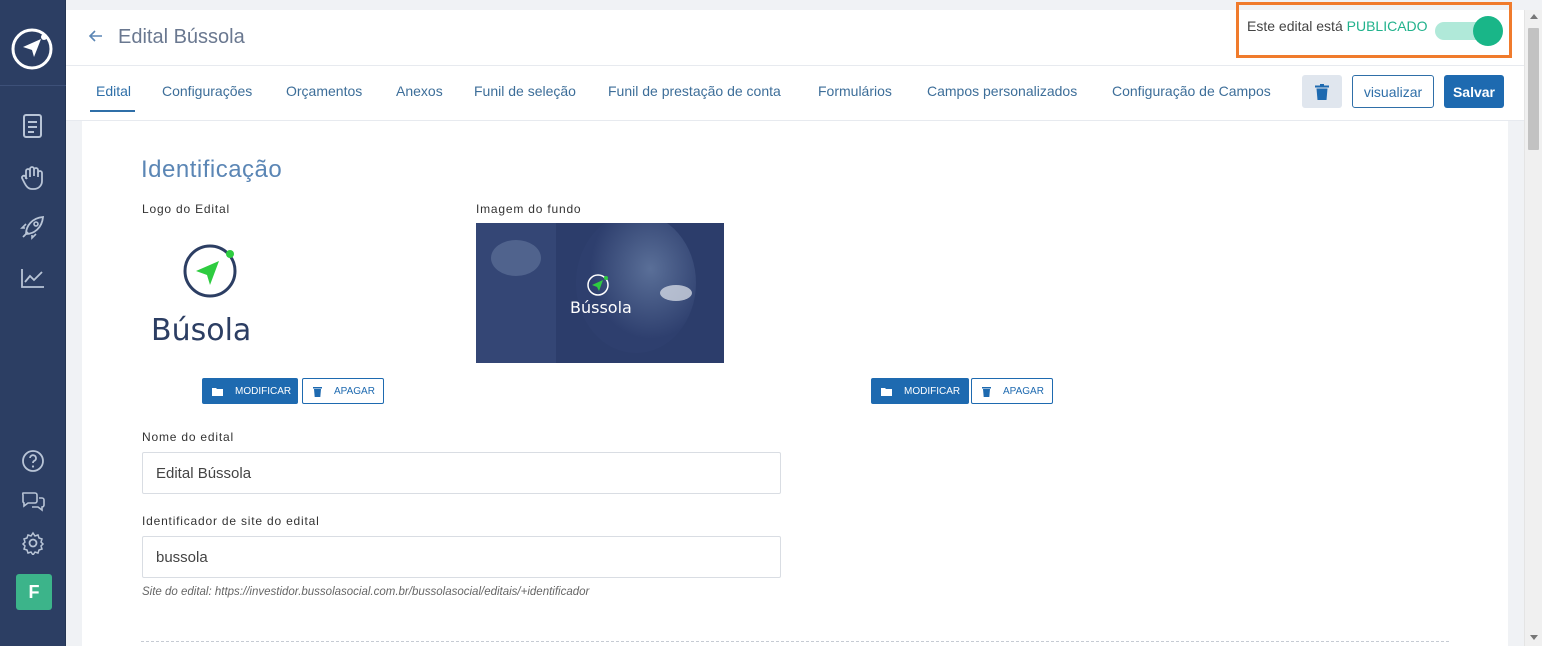 The image size is (1542, 646). Describe the element at coordinates (419, 91) in the screenshot. I see `tab-anexos: Anexos` at that location.